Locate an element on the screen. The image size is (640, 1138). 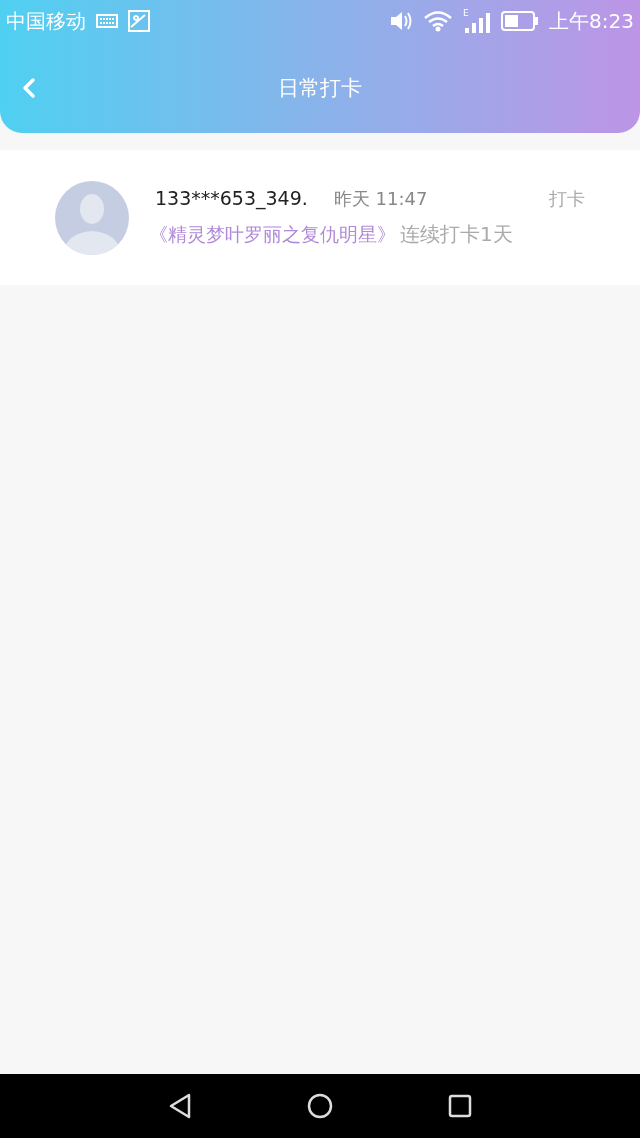
streak-text: 连续打卡1天 is located at coordinates (456, 234).